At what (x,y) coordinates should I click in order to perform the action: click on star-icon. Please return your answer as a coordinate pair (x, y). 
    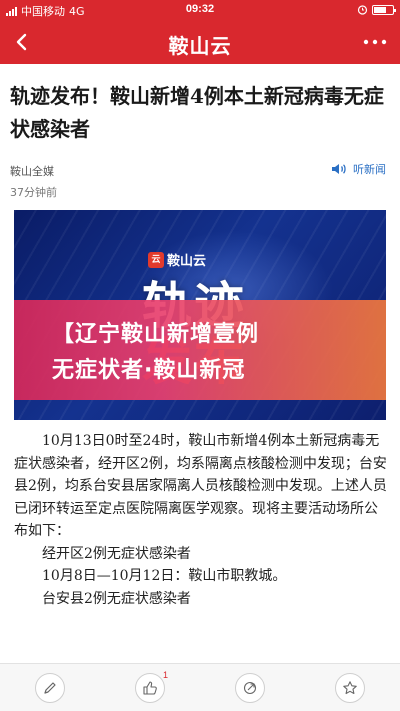
    Looking at the image, I should click on (350, 687).